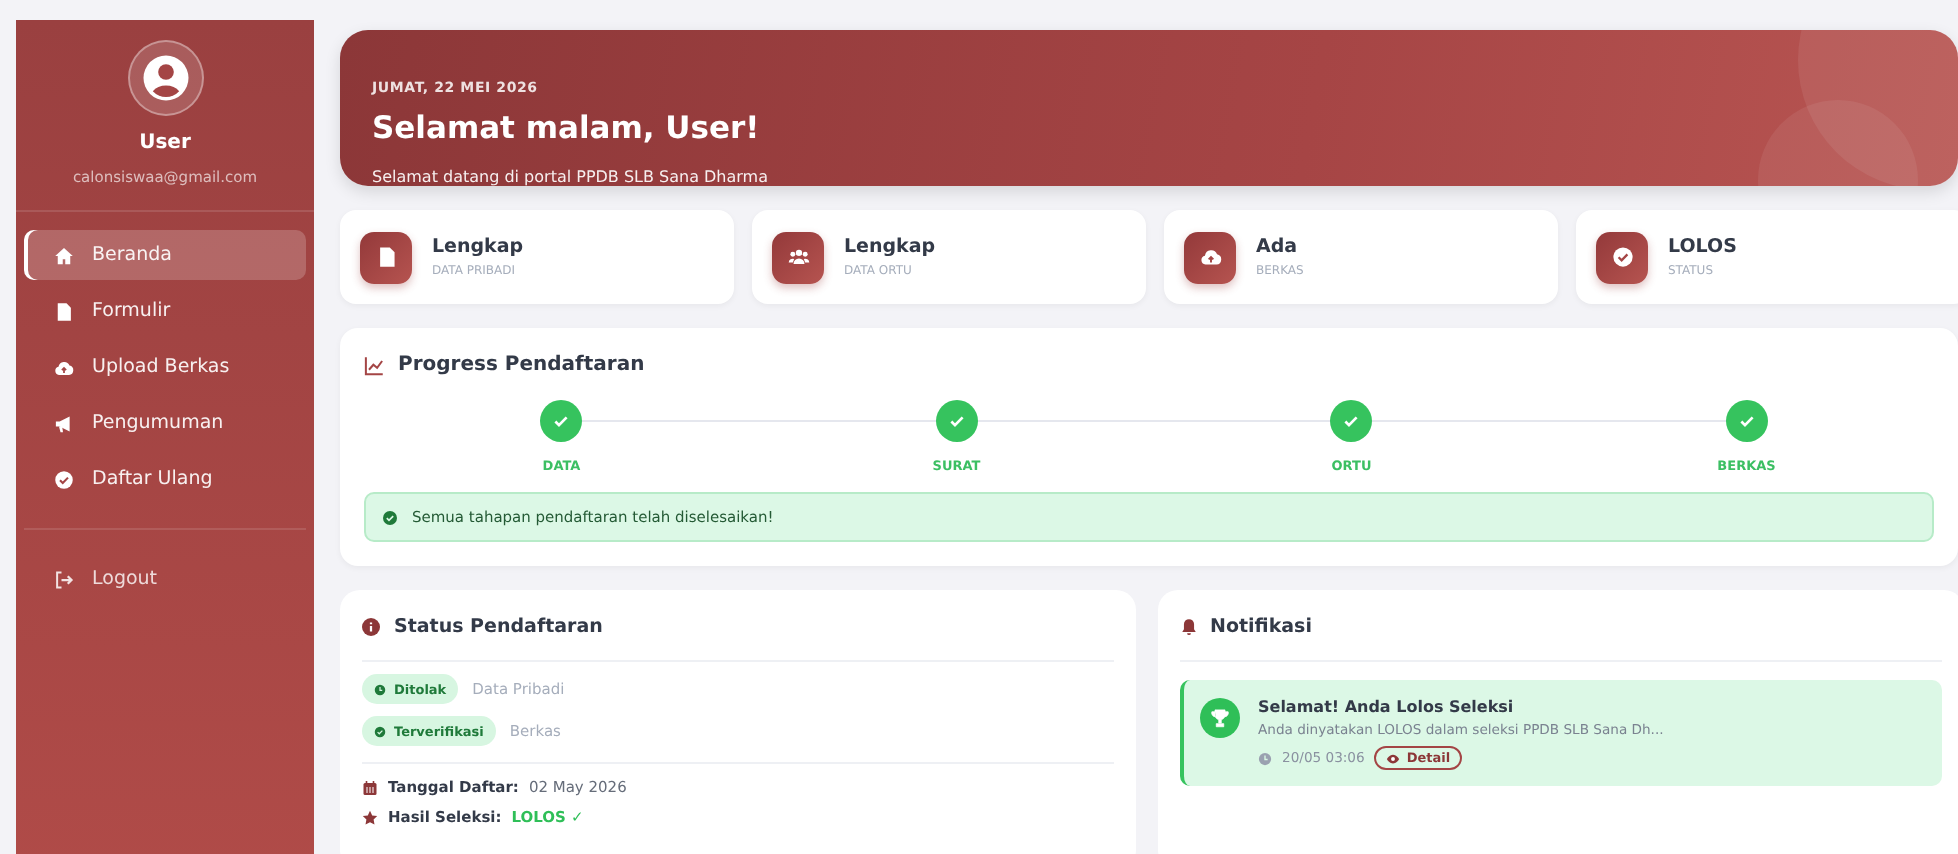 Image resolution: width=1958 pixels, height=854 pixels. What do you see at coordinates (374, 365) in the screenshot?
I see `chart-line-icon` at bounding box center [374, 365].